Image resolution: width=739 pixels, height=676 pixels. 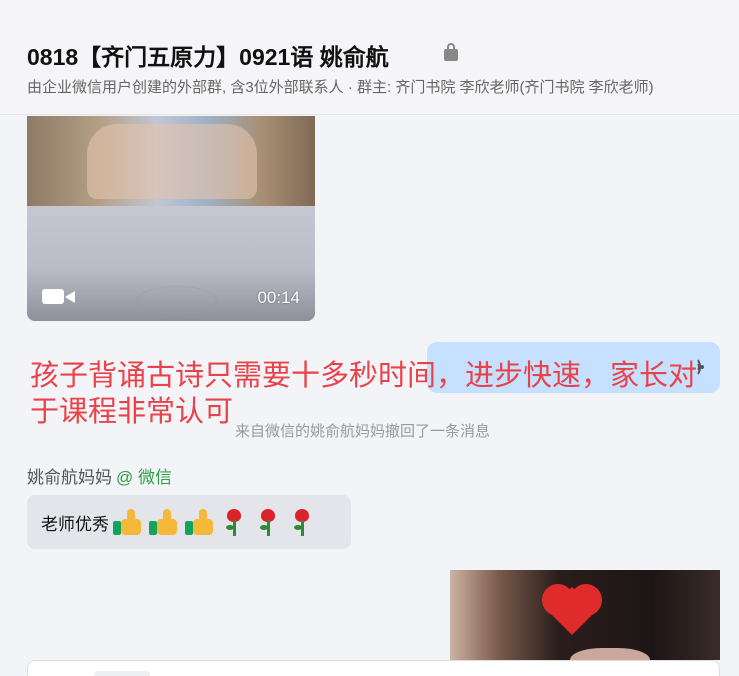 I want to click on sender-name: 姚俞航妈妈, so click(x=69, y=477).